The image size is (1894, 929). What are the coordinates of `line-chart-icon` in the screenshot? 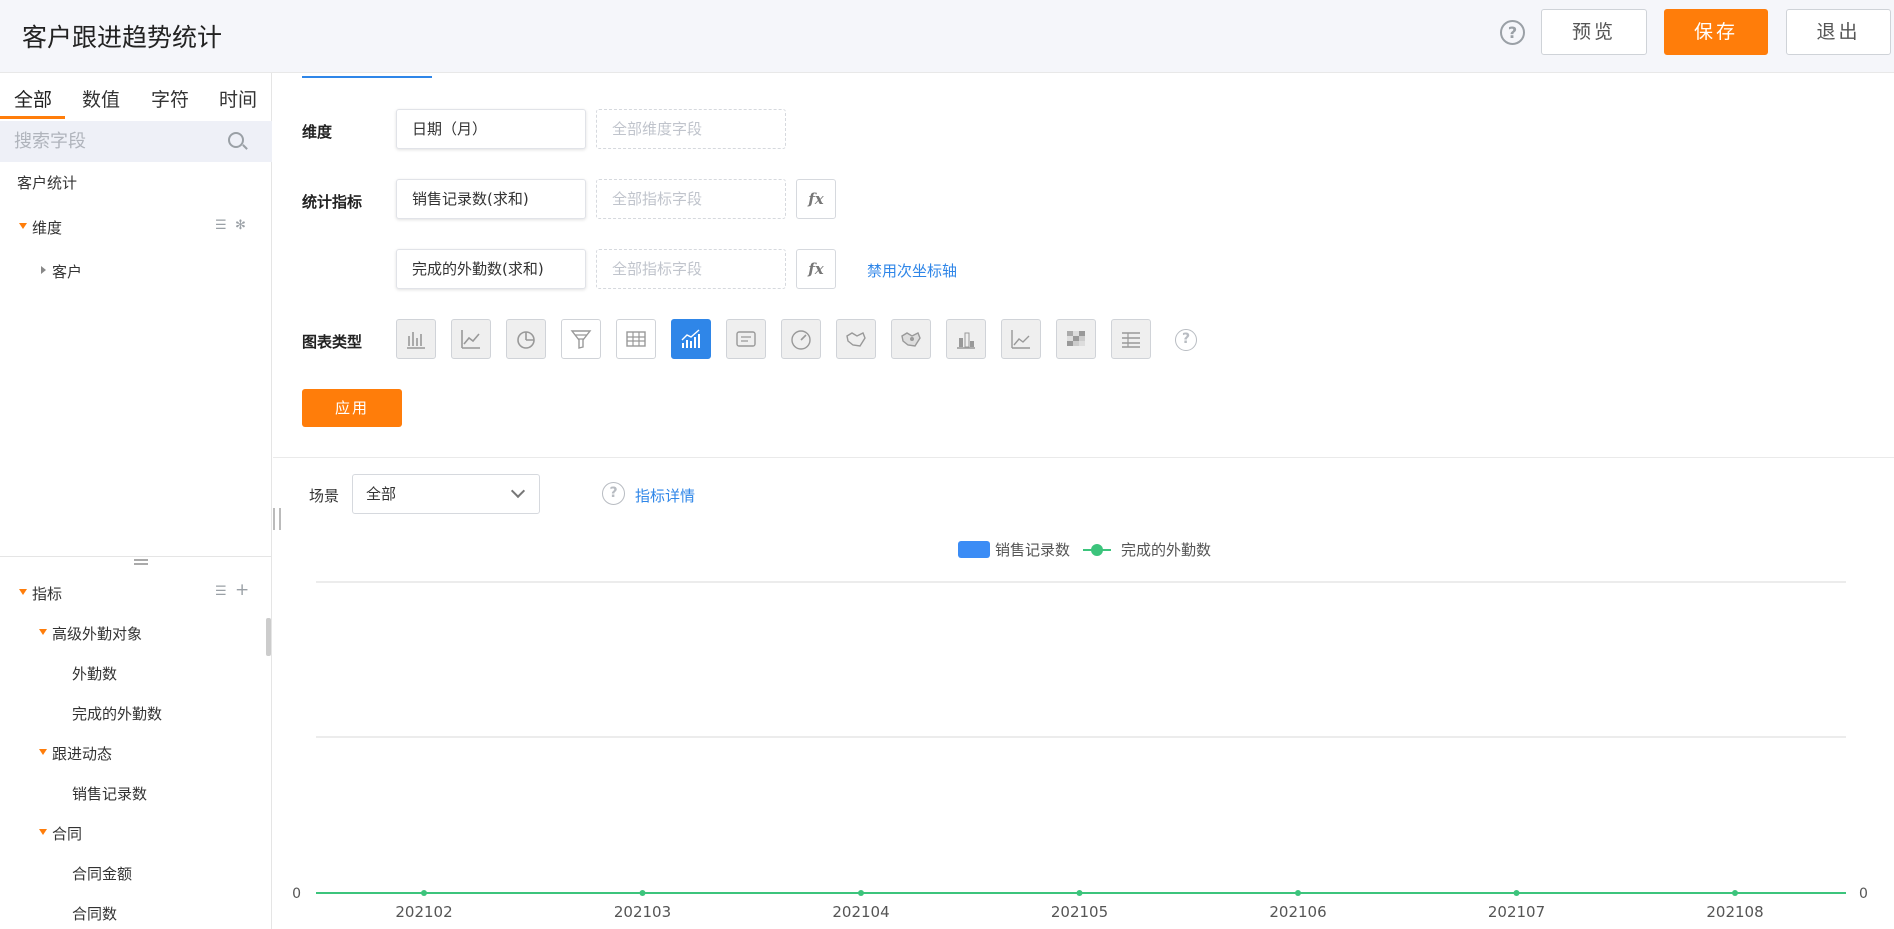 It's located at (470, 339).